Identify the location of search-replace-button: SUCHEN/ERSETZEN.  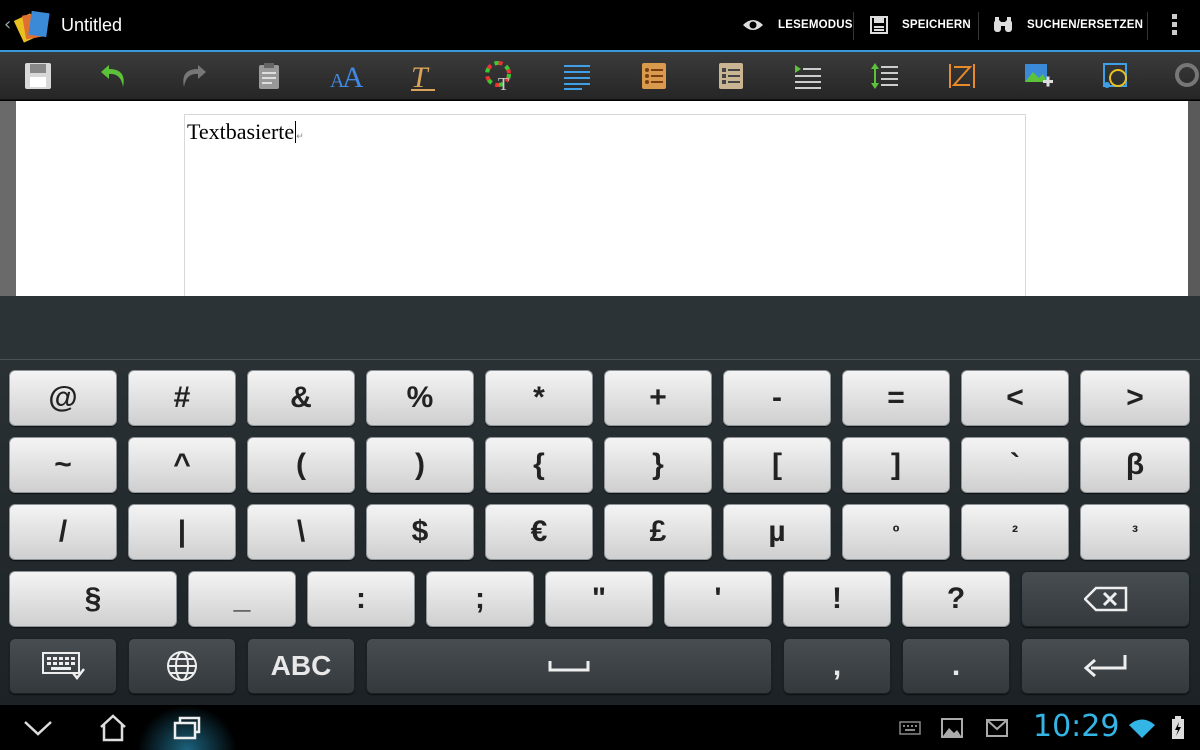
(1068, 25).